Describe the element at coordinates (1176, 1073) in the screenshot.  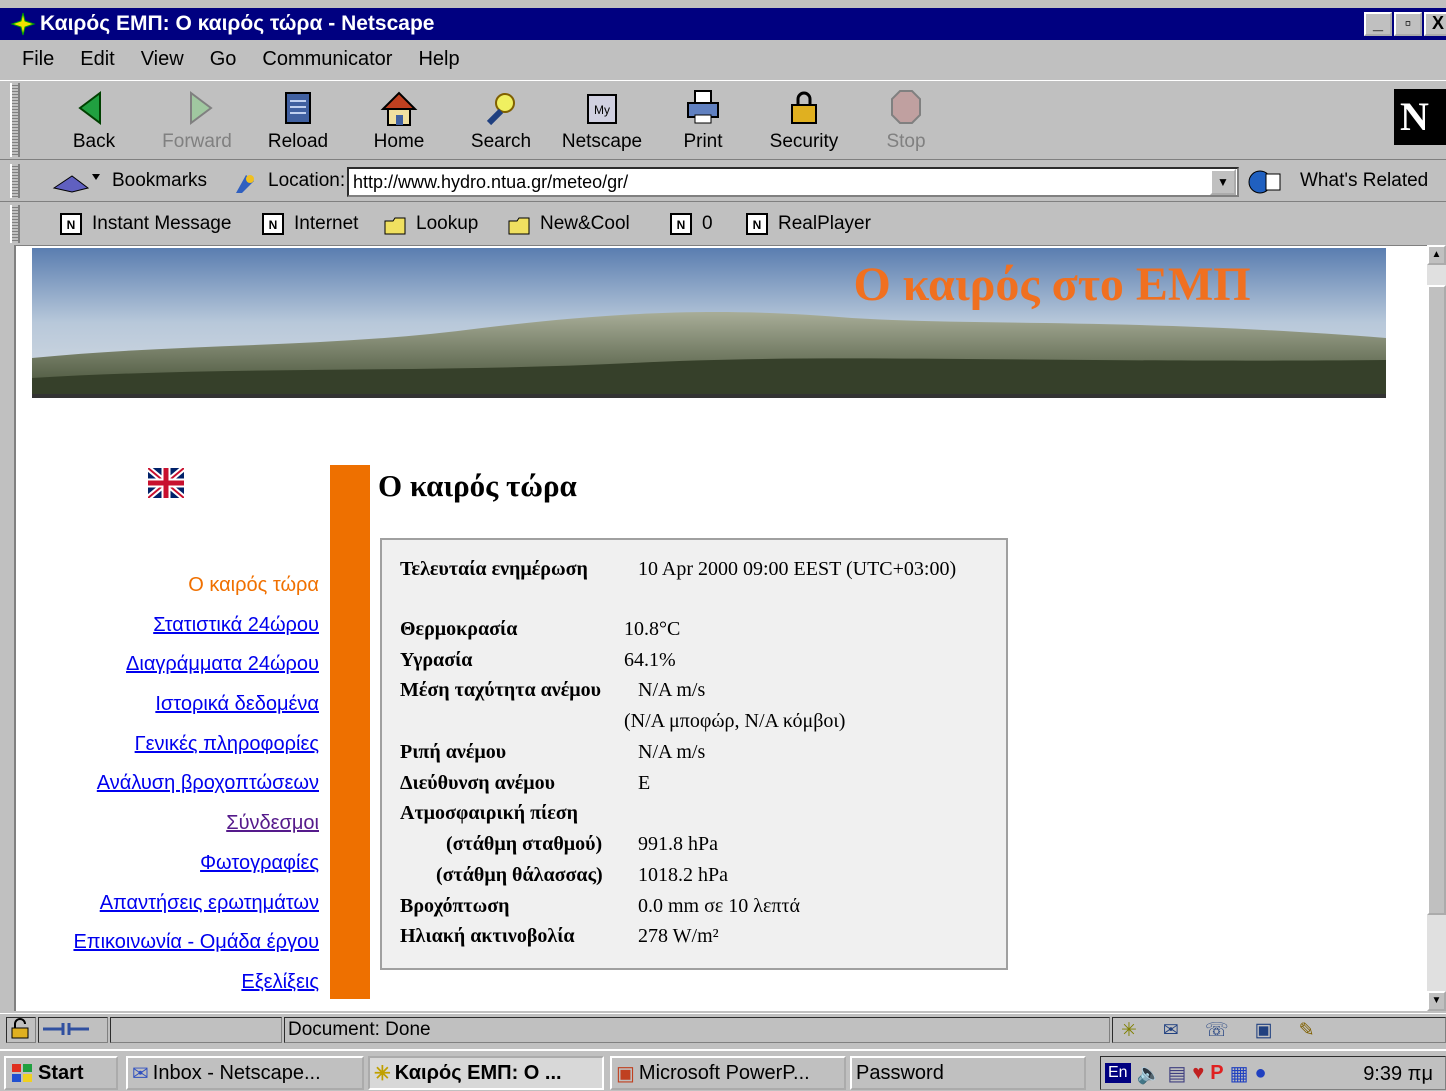
I see `network-icon: ▤` at that location.